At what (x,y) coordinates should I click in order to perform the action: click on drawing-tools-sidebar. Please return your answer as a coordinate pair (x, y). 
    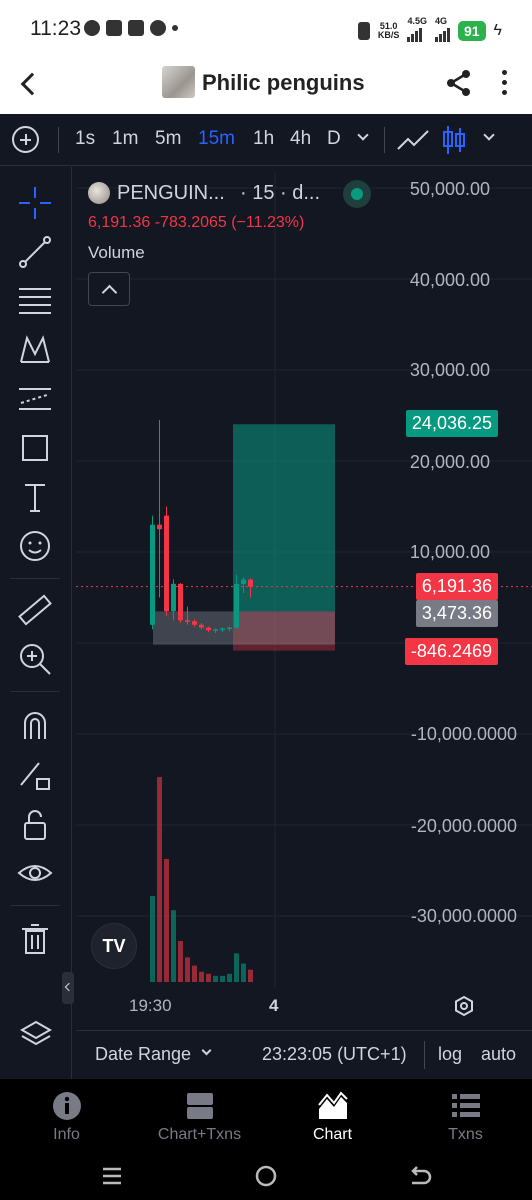
    Looking at the image, I should click on (36, 623).